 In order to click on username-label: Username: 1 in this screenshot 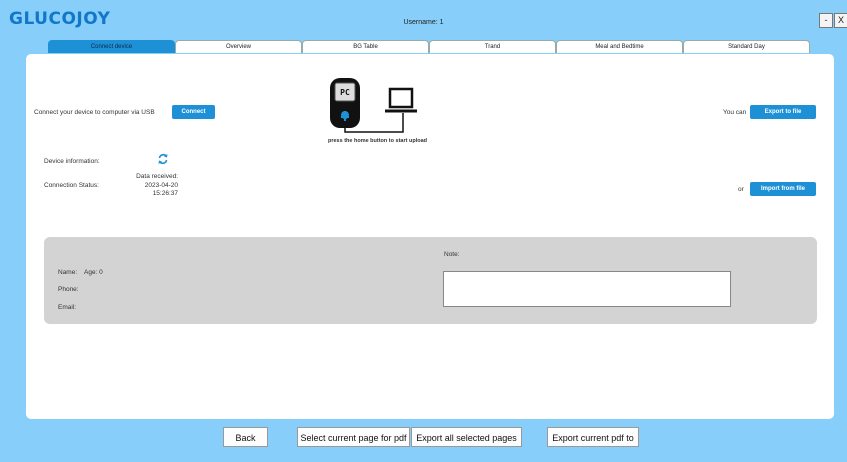, I will do `click(423, 22)`.